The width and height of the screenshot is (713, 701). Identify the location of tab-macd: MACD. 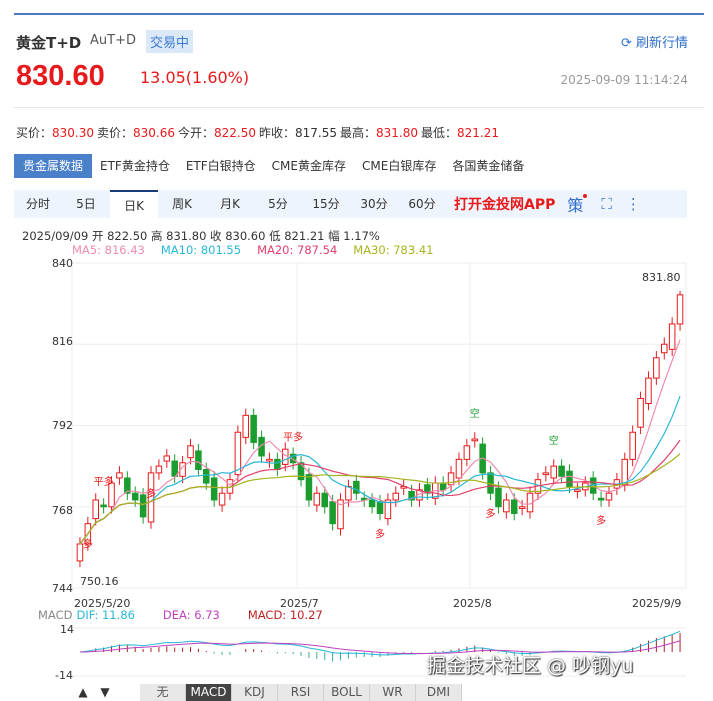
(209, 692).